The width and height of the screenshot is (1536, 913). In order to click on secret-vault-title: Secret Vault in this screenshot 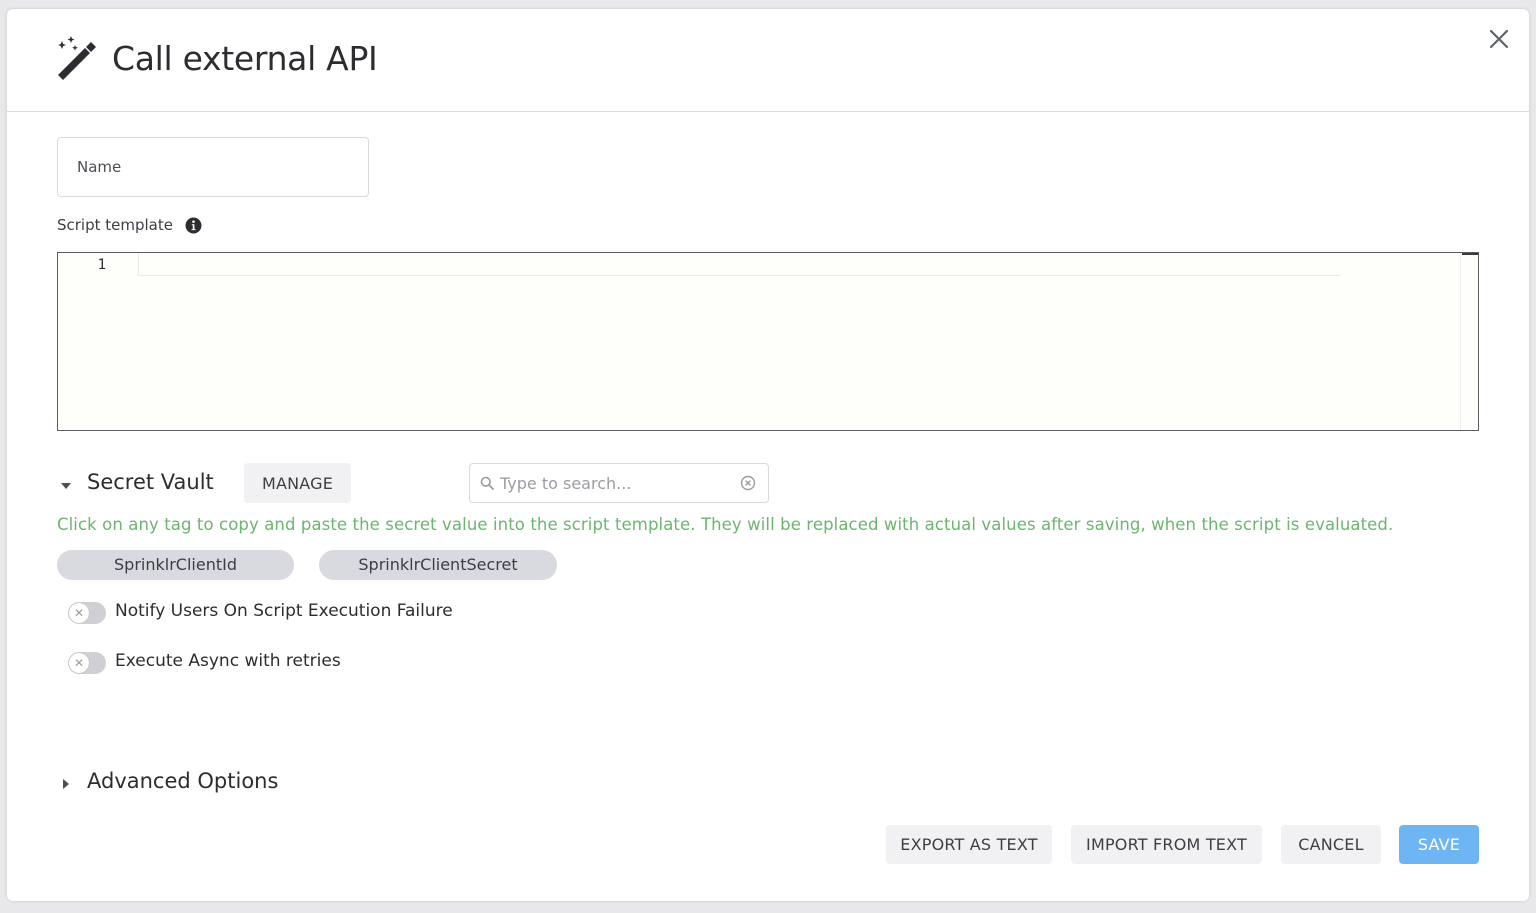, I will do `click(150, 482)`.